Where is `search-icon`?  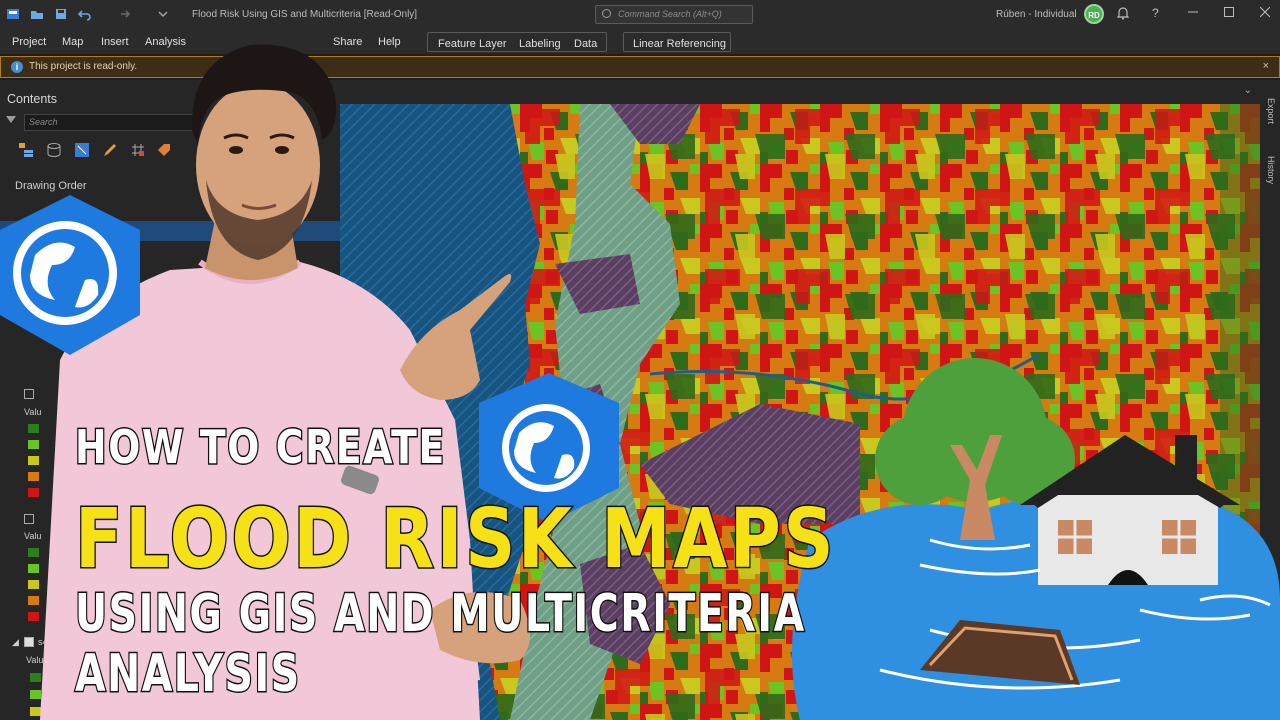 search-icon is located at coordinates (606, 13).